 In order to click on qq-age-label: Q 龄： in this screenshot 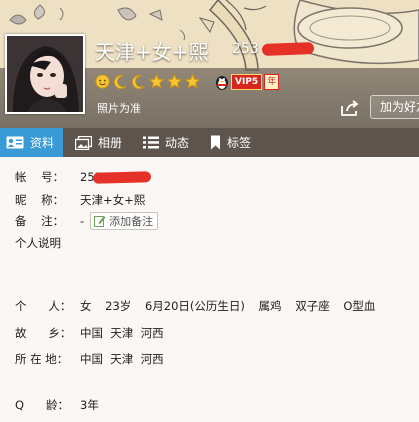, I will do `click(42, 405)`.